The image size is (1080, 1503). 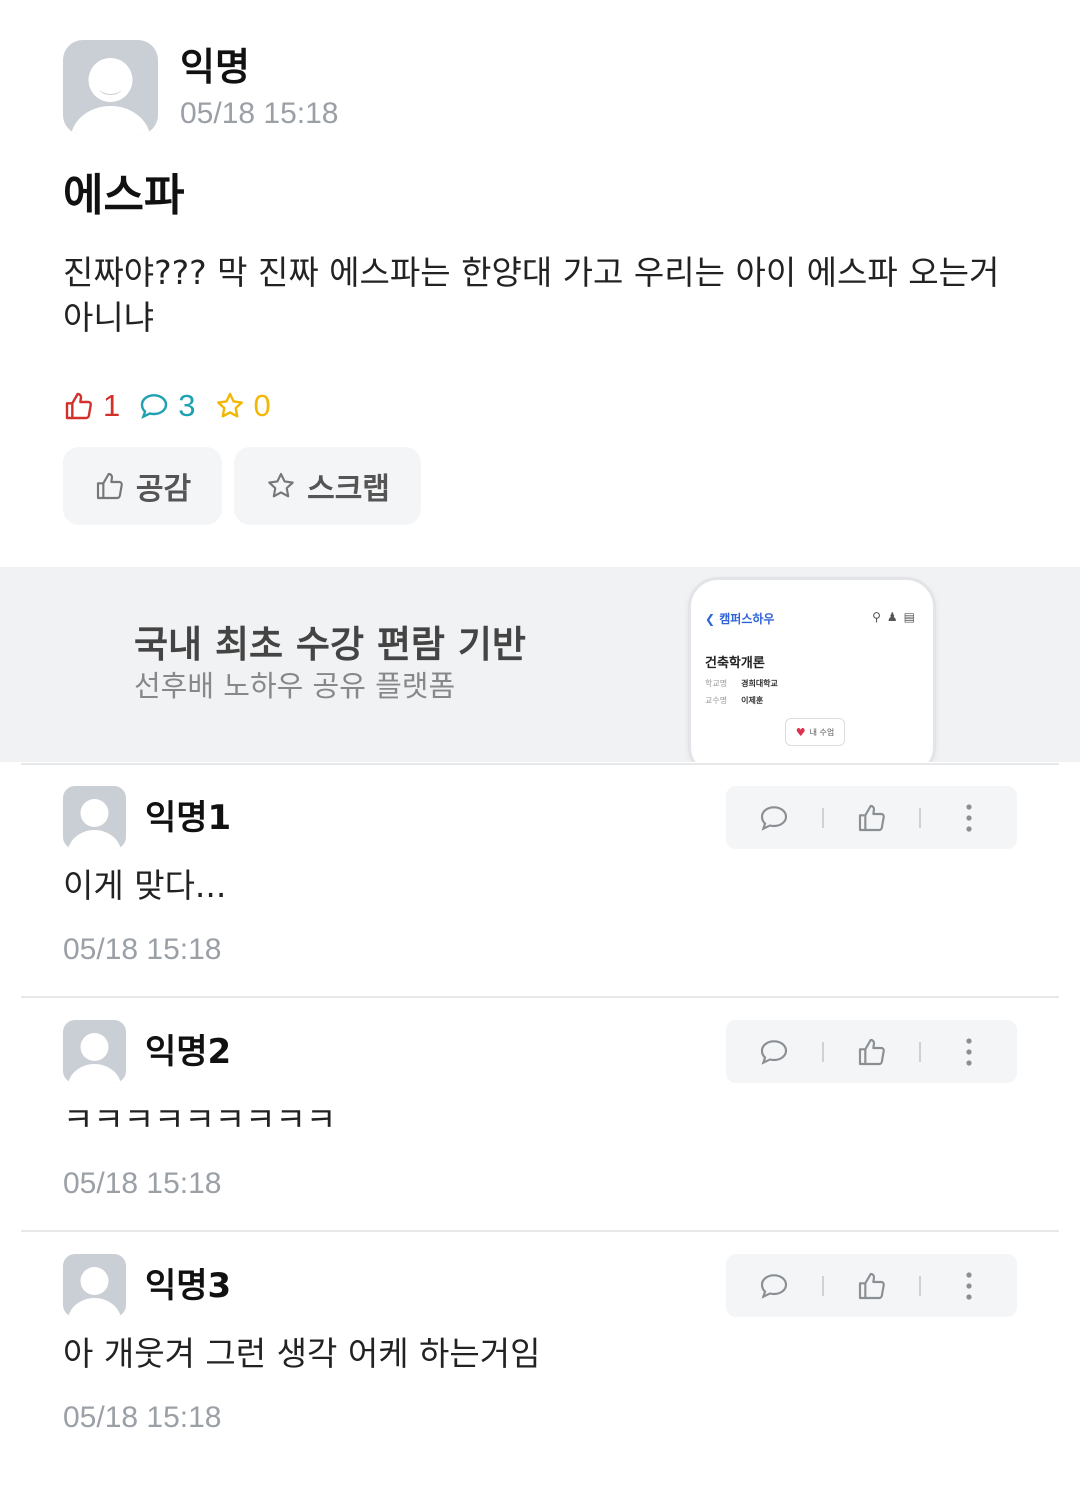 I want to click on scrap-count: 0, so click(x=242, y=406).